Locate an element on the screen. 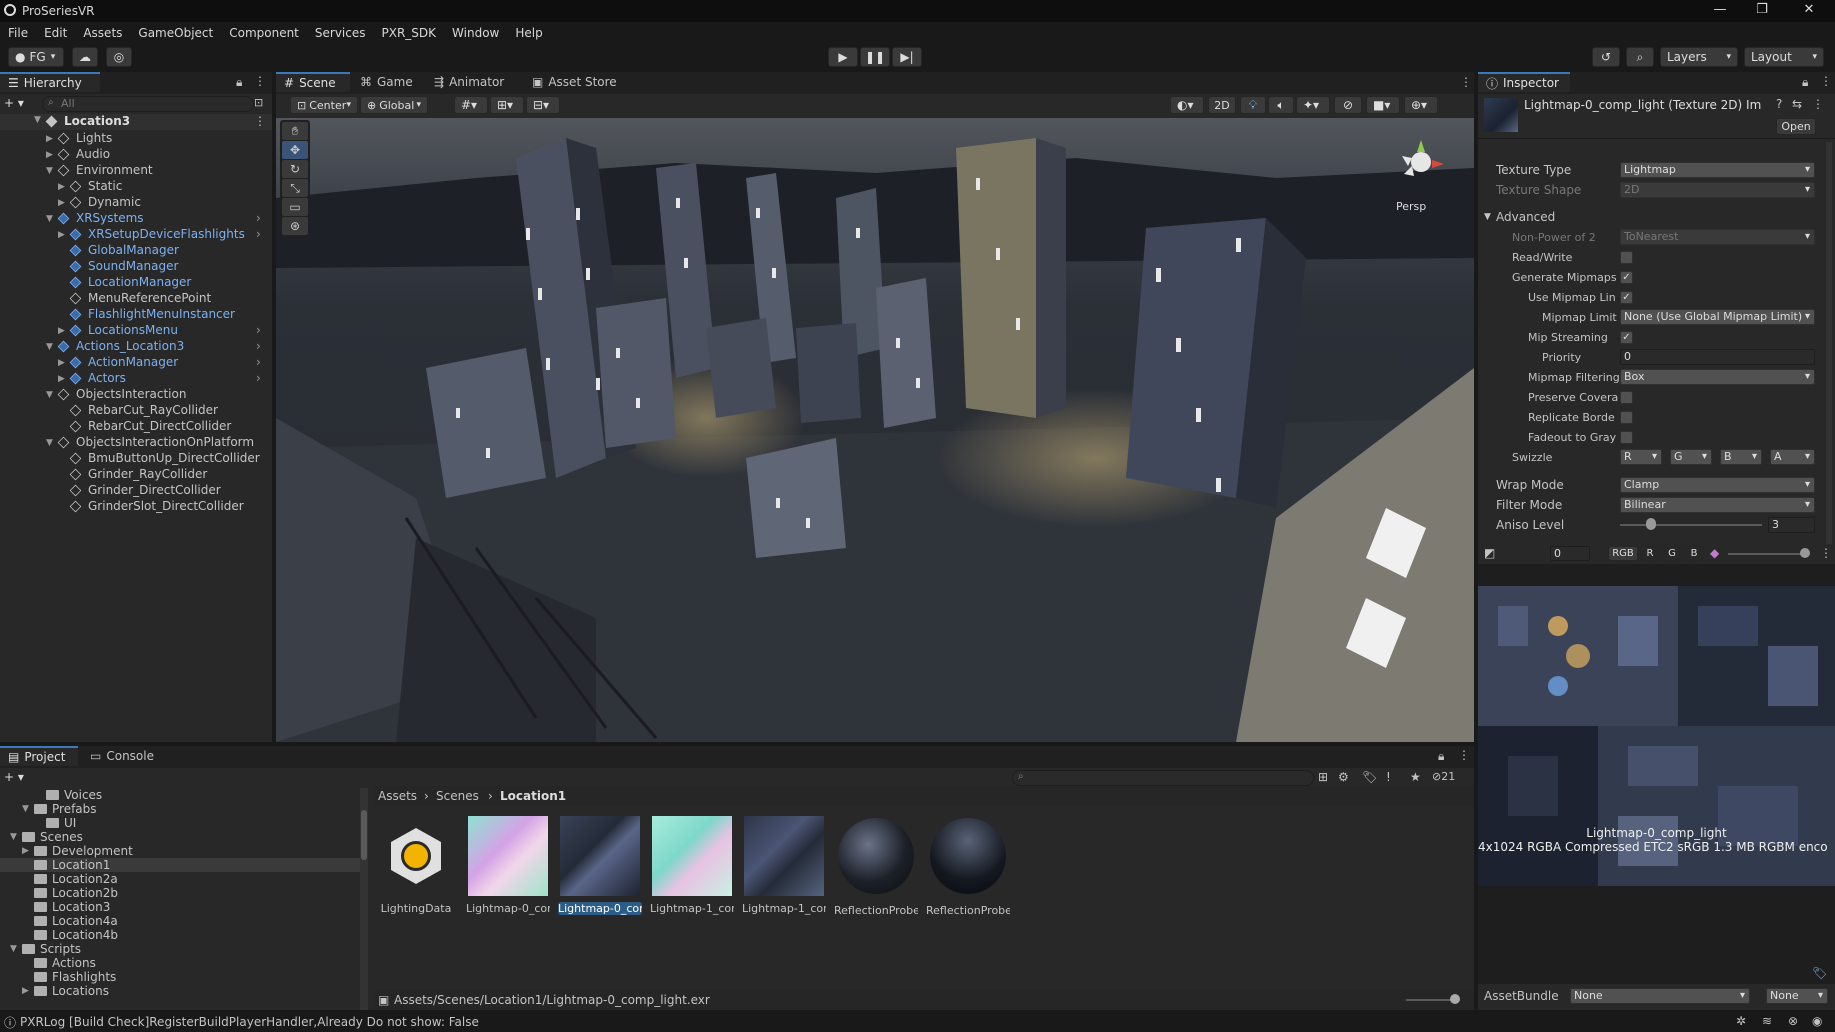  folder-item: ▶ Locations is located at coordinates (180, 991).